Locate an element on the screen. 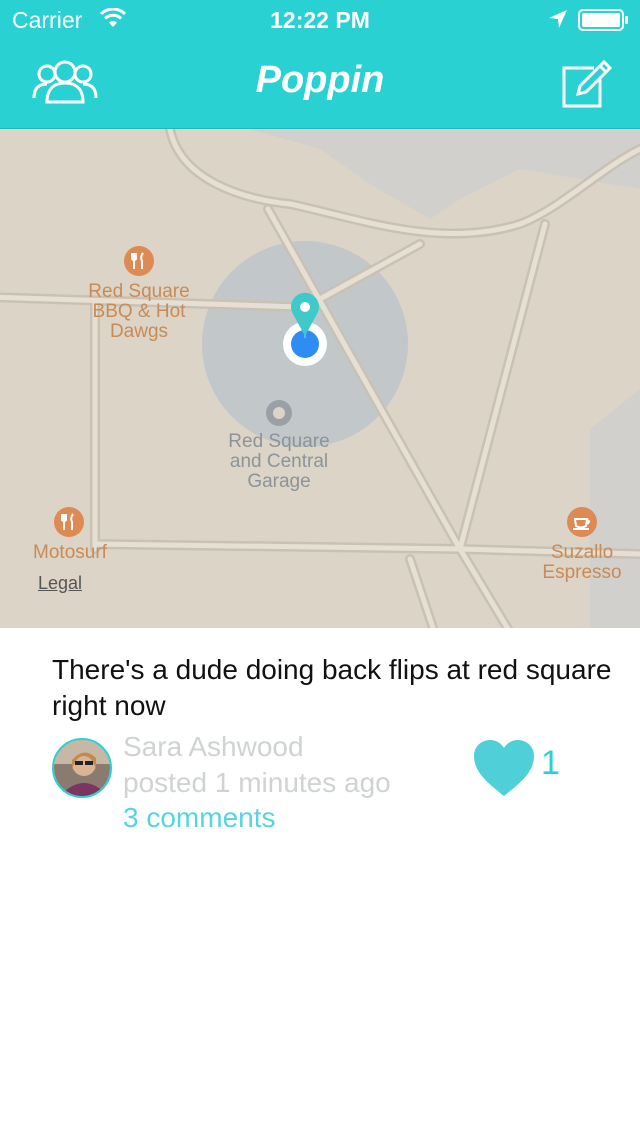 The image size is (640, 1136). compose-icon is located at coordinates (587, 83).